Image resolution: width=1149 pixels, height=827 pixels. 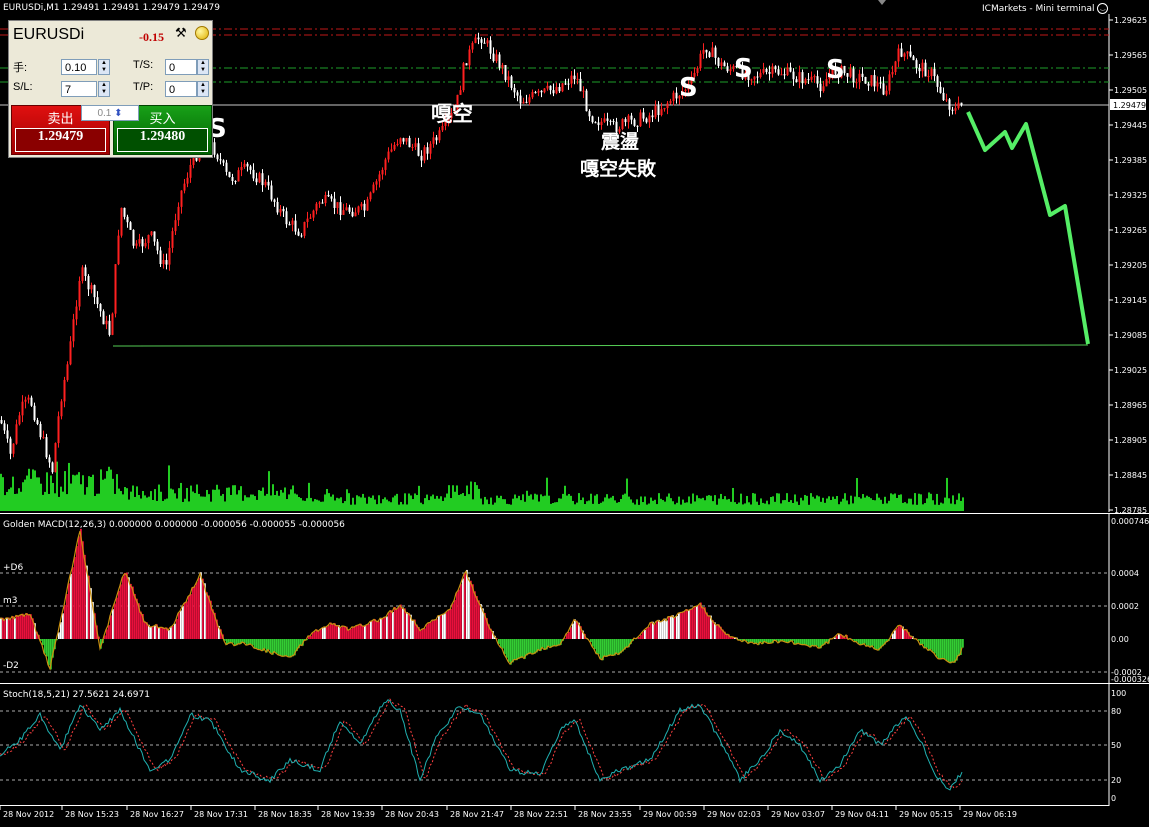 What do you see at coordinates (452, 114) in the screenshot?
I see `annotation-short: 嘎空` at bounding box center [452, 114].